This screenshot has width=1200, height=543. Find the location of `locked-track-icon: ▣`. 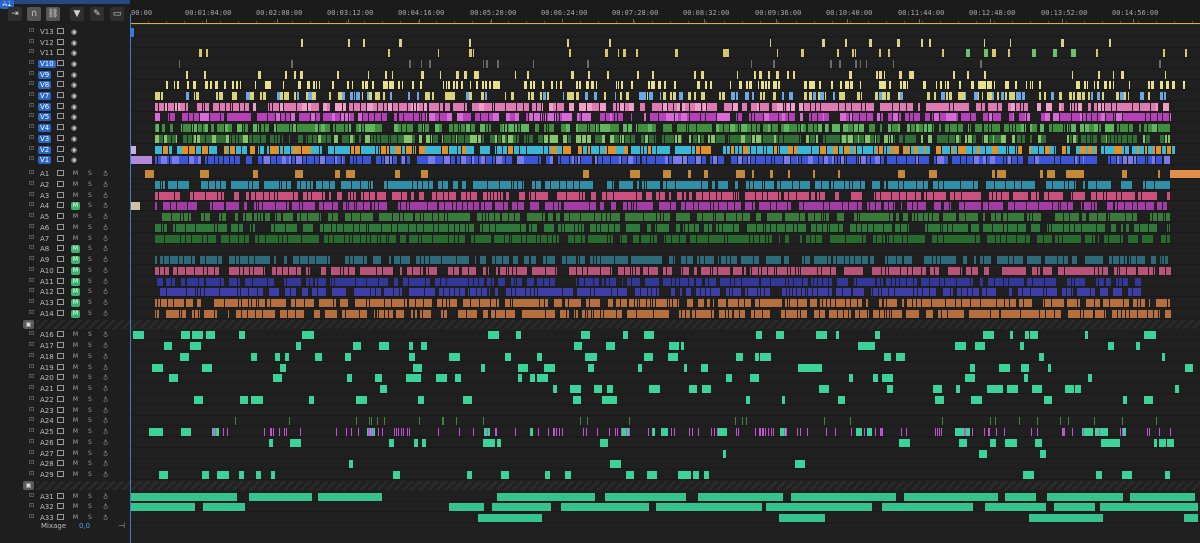

locked-track-icon: ▣ is located at coordinates (28, 324).